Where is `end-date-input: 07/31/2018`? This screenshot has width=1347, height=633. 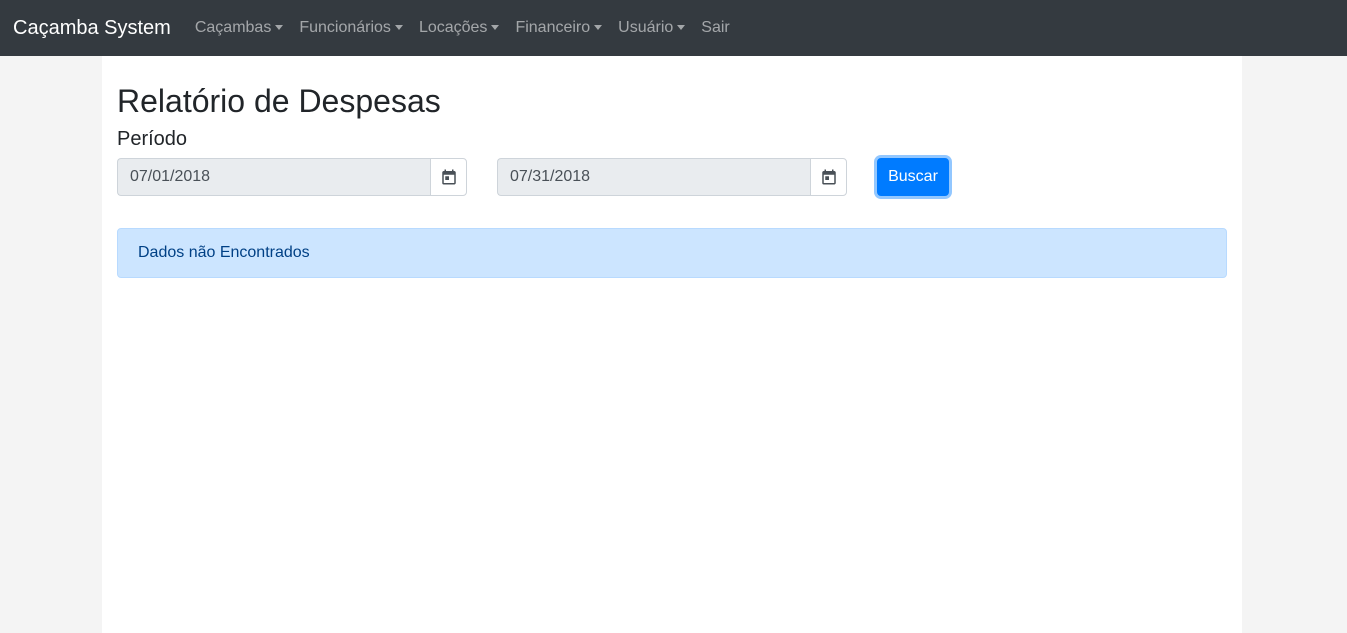
end-date-input: 07/31/2018 is located at coordinates (653, 177).